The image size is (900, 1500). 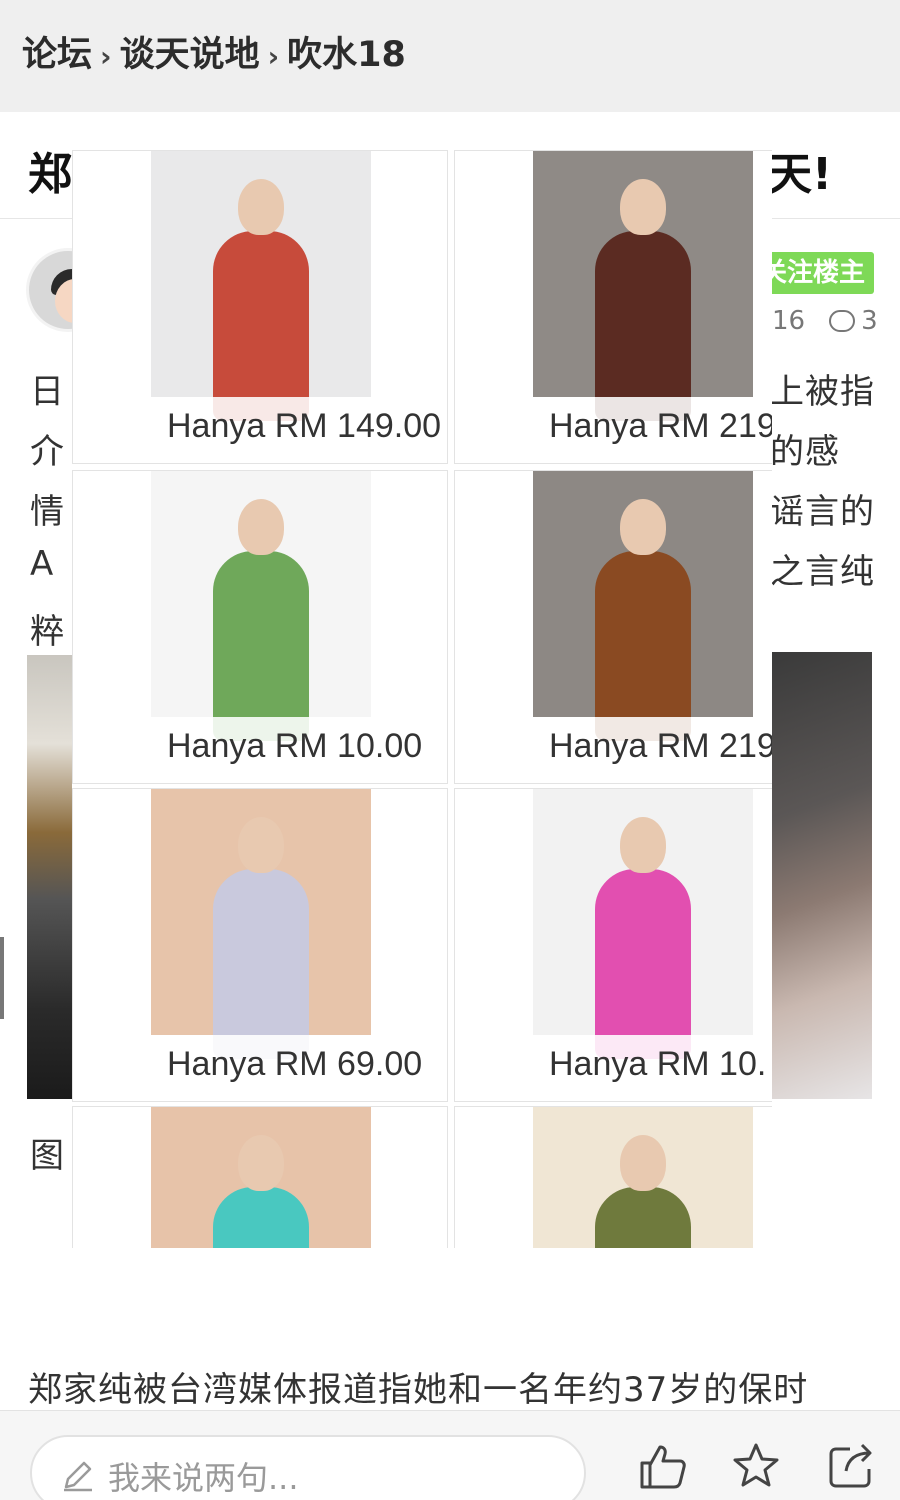 What do you see at coordinates (2, 978) in the screenshot?
I see `scroll-indicator` at bounding box center [2, 978].